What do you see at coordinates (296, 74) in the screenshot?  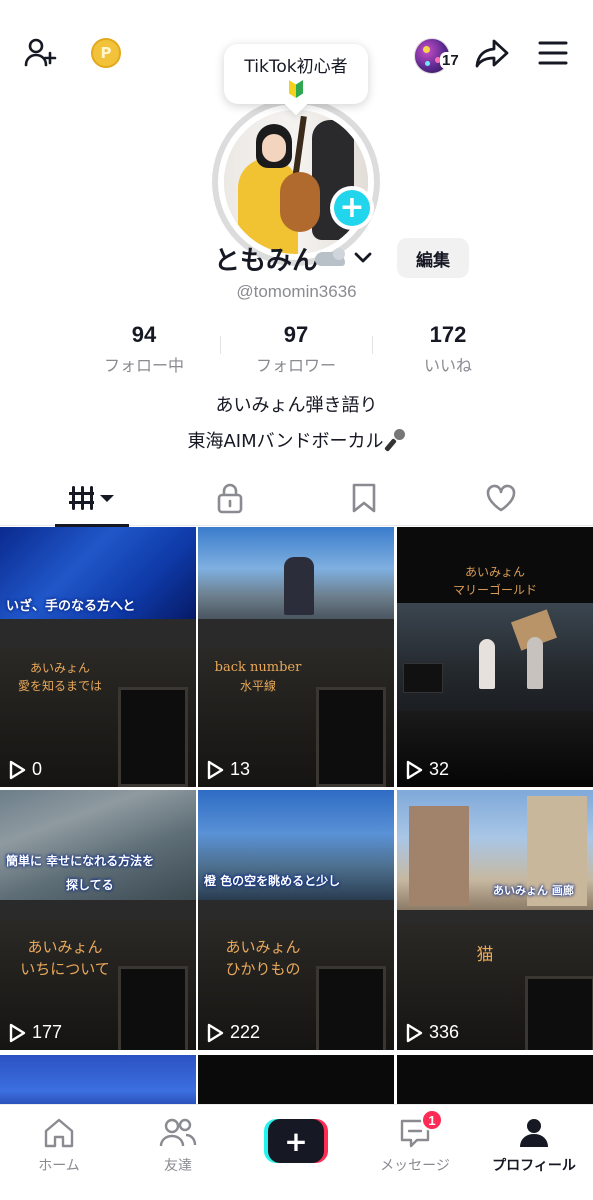 I see `tooltip-bubble: TikTok初心者` at bounding box center [296, 74].